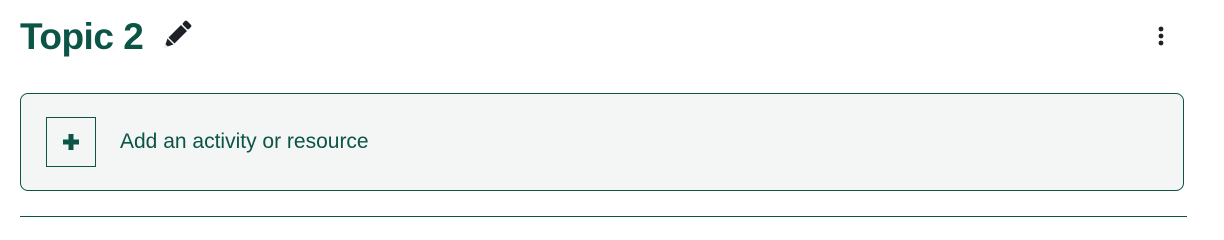 This screenshot has height=240, width=1224. I want to click on kebab-vertical-icon, so click(1161, 36).